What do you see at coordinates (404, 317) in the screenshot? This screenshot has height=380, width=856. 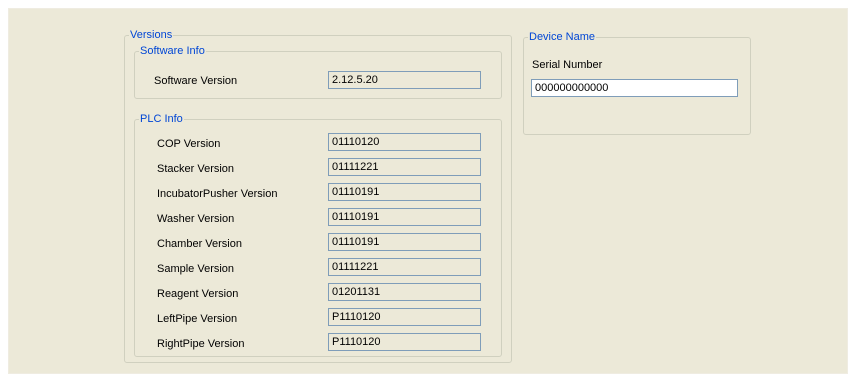 I see `leftpipe-version-field: P1110120` at bounding box center [404, 317].